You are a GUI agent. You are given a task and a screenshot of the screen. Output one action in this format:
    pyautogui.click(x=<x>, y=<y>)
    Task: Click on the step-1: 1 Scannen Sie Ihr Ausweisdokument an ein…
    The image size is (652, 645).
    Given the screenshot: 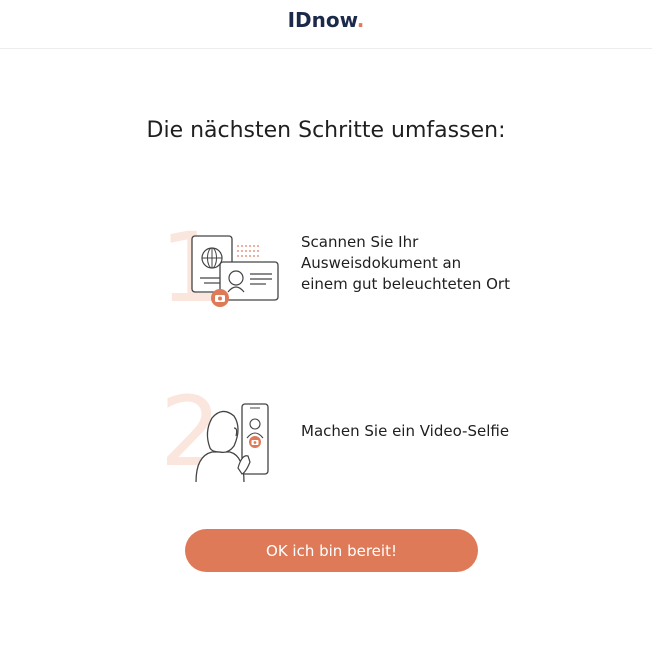 What is the action you would take?
    pyautogui.click(x=340, y=270)
    